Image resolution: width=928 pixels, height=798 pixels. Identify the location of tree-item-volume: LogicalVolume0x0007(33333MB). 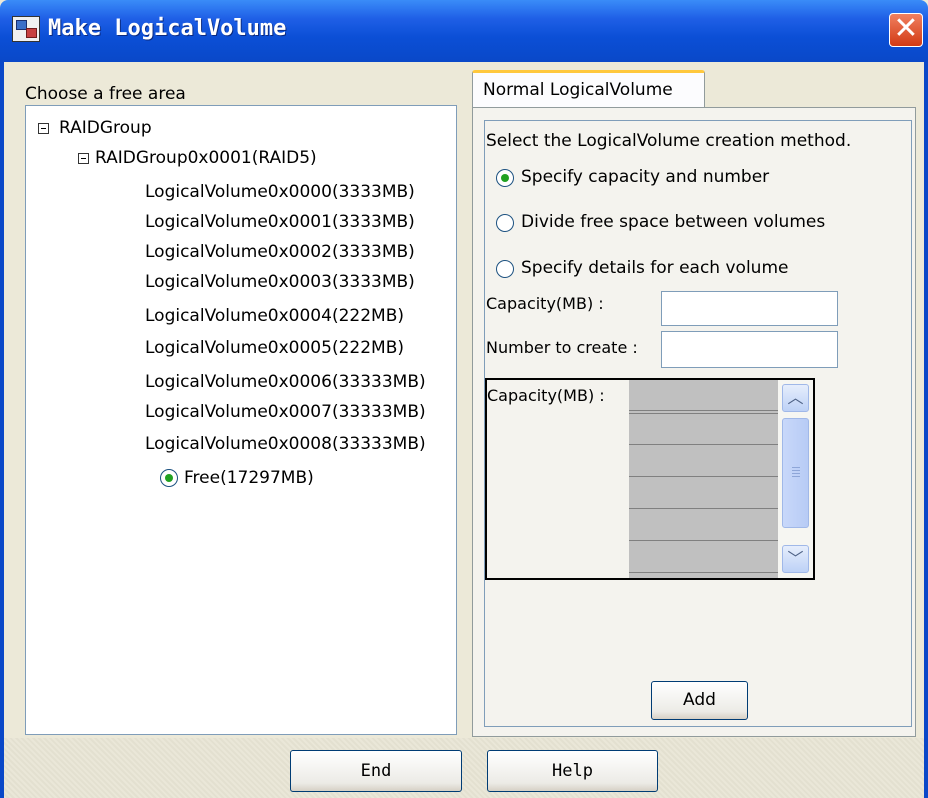
(285, 412).